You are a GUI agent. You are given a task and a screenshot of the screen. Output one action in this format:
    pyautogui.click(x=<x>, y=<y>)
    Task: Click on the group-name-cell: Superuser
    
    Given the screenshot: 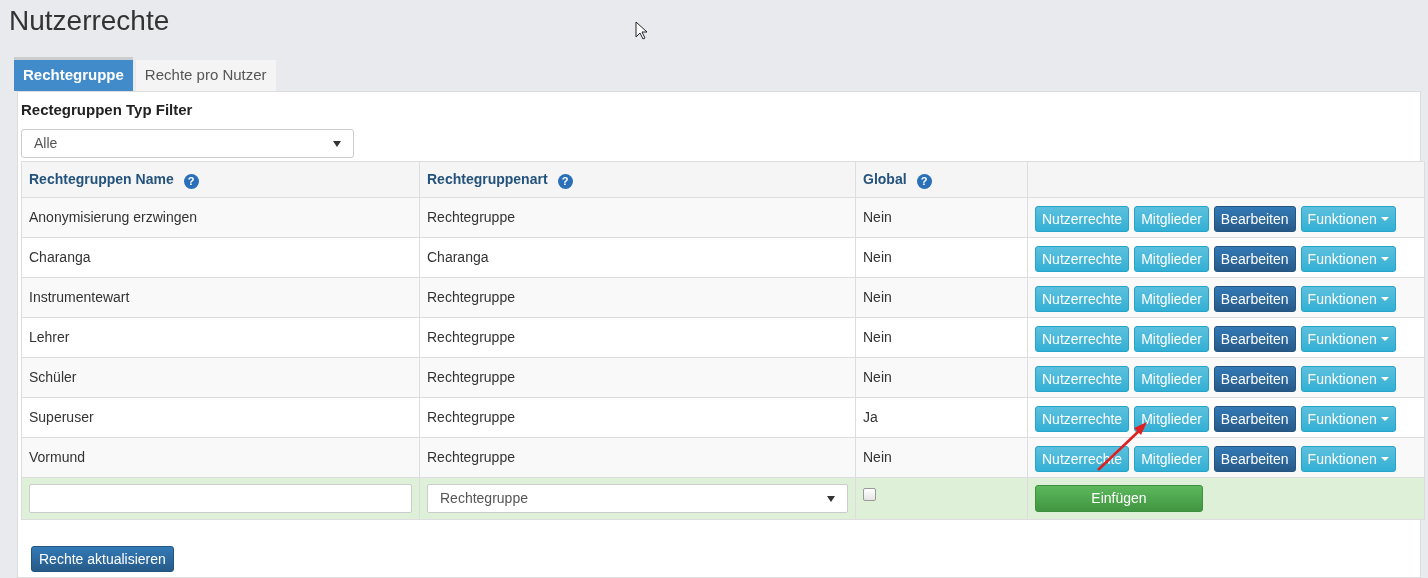 What is the action you would take?
    pyautogui.click(x=61, y=417)
    